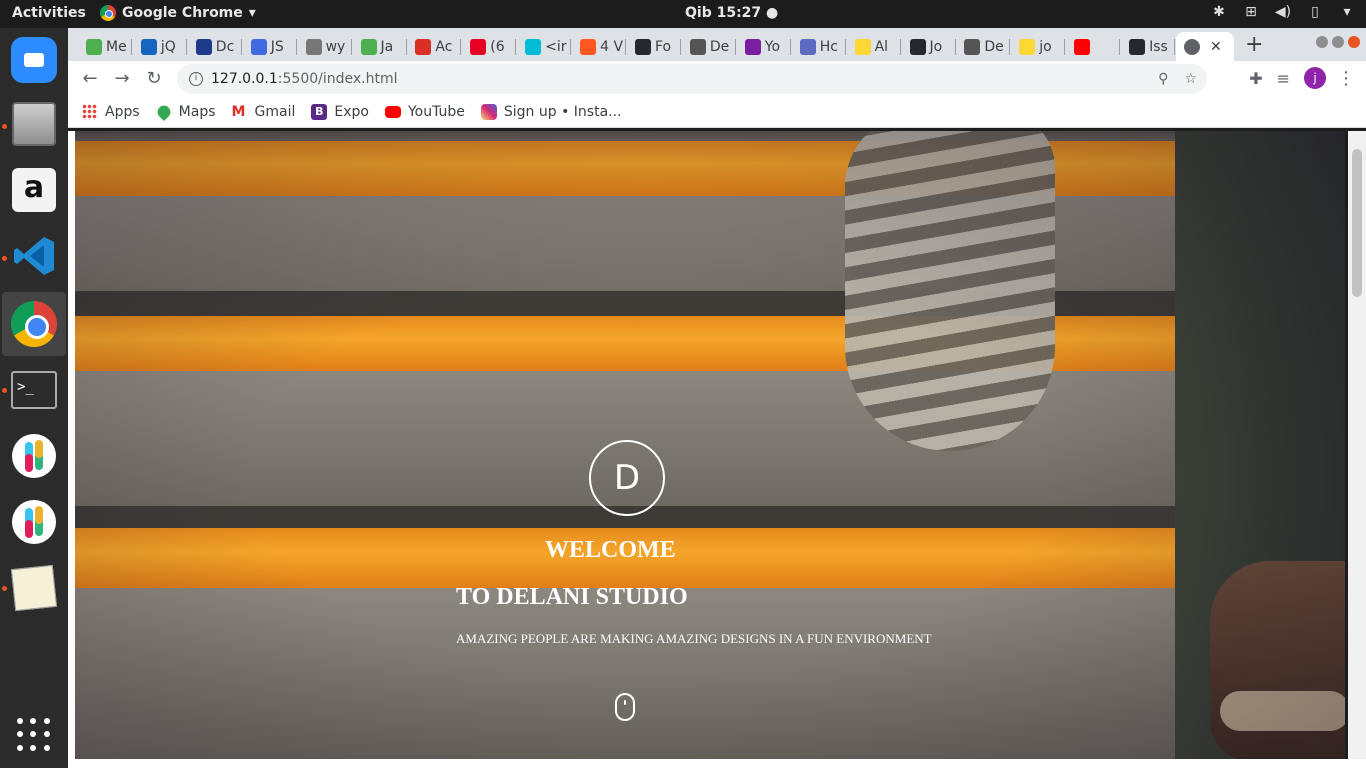 Image resolution: width=1366 pixels, height=768 pixels. I want to click on app-menu-label: Google Chrome, so click(182, 13).